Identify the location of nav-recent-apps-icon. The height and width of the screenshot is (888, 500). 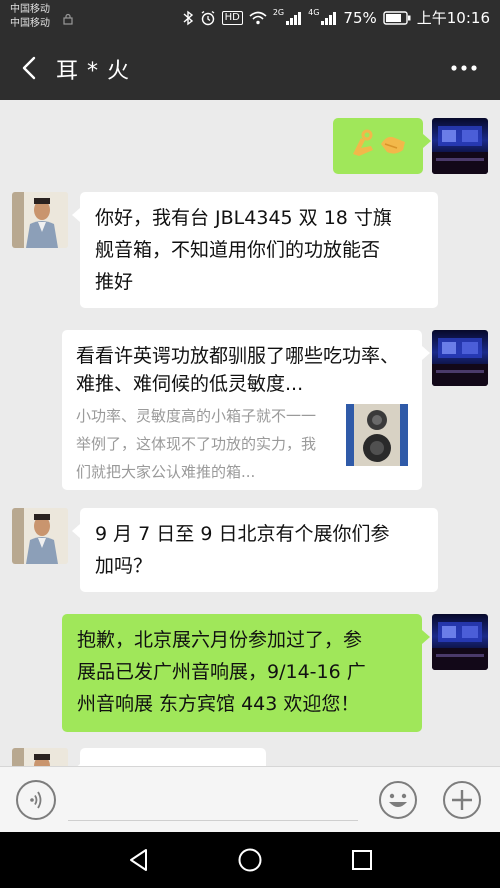
(362, 860).